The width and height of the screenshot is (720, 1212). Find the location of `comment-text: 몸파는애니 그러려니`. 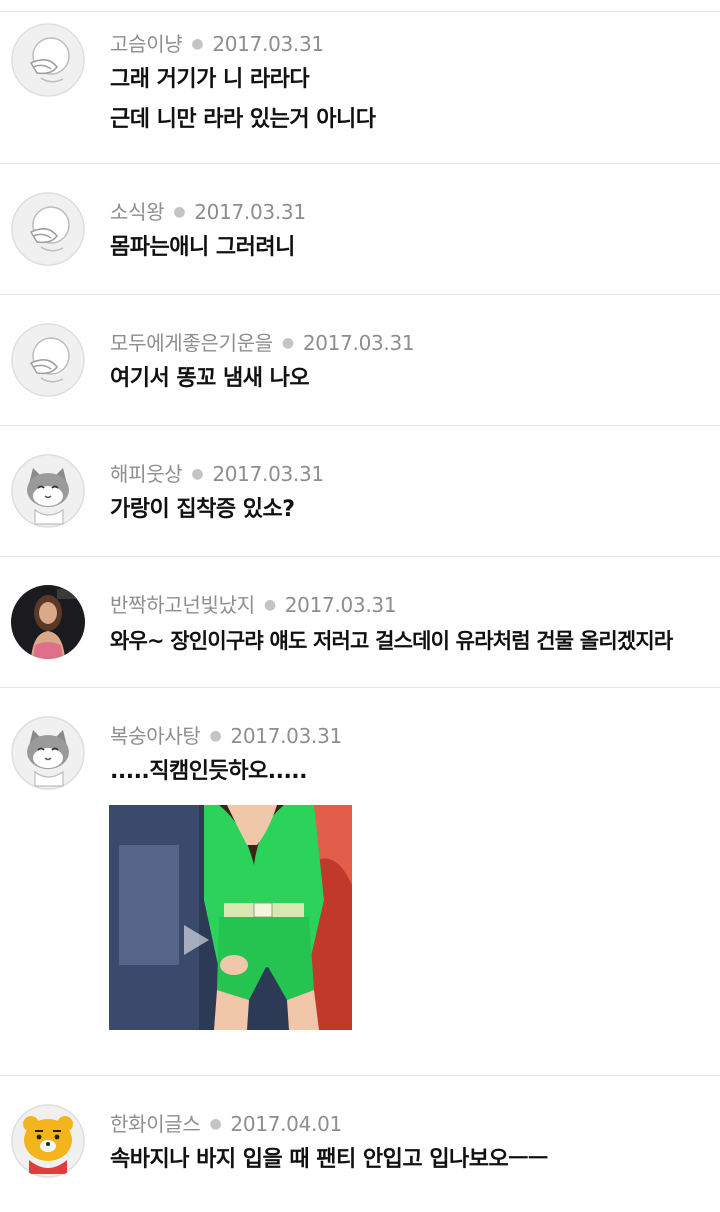

comment-text: 몸파는애니 그러려니 is located at coordinates (202, 248).